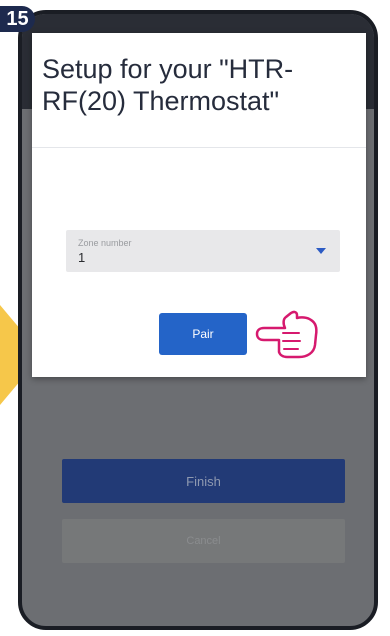  I want to click on cancel-button: Cancel, so click(203, 541).